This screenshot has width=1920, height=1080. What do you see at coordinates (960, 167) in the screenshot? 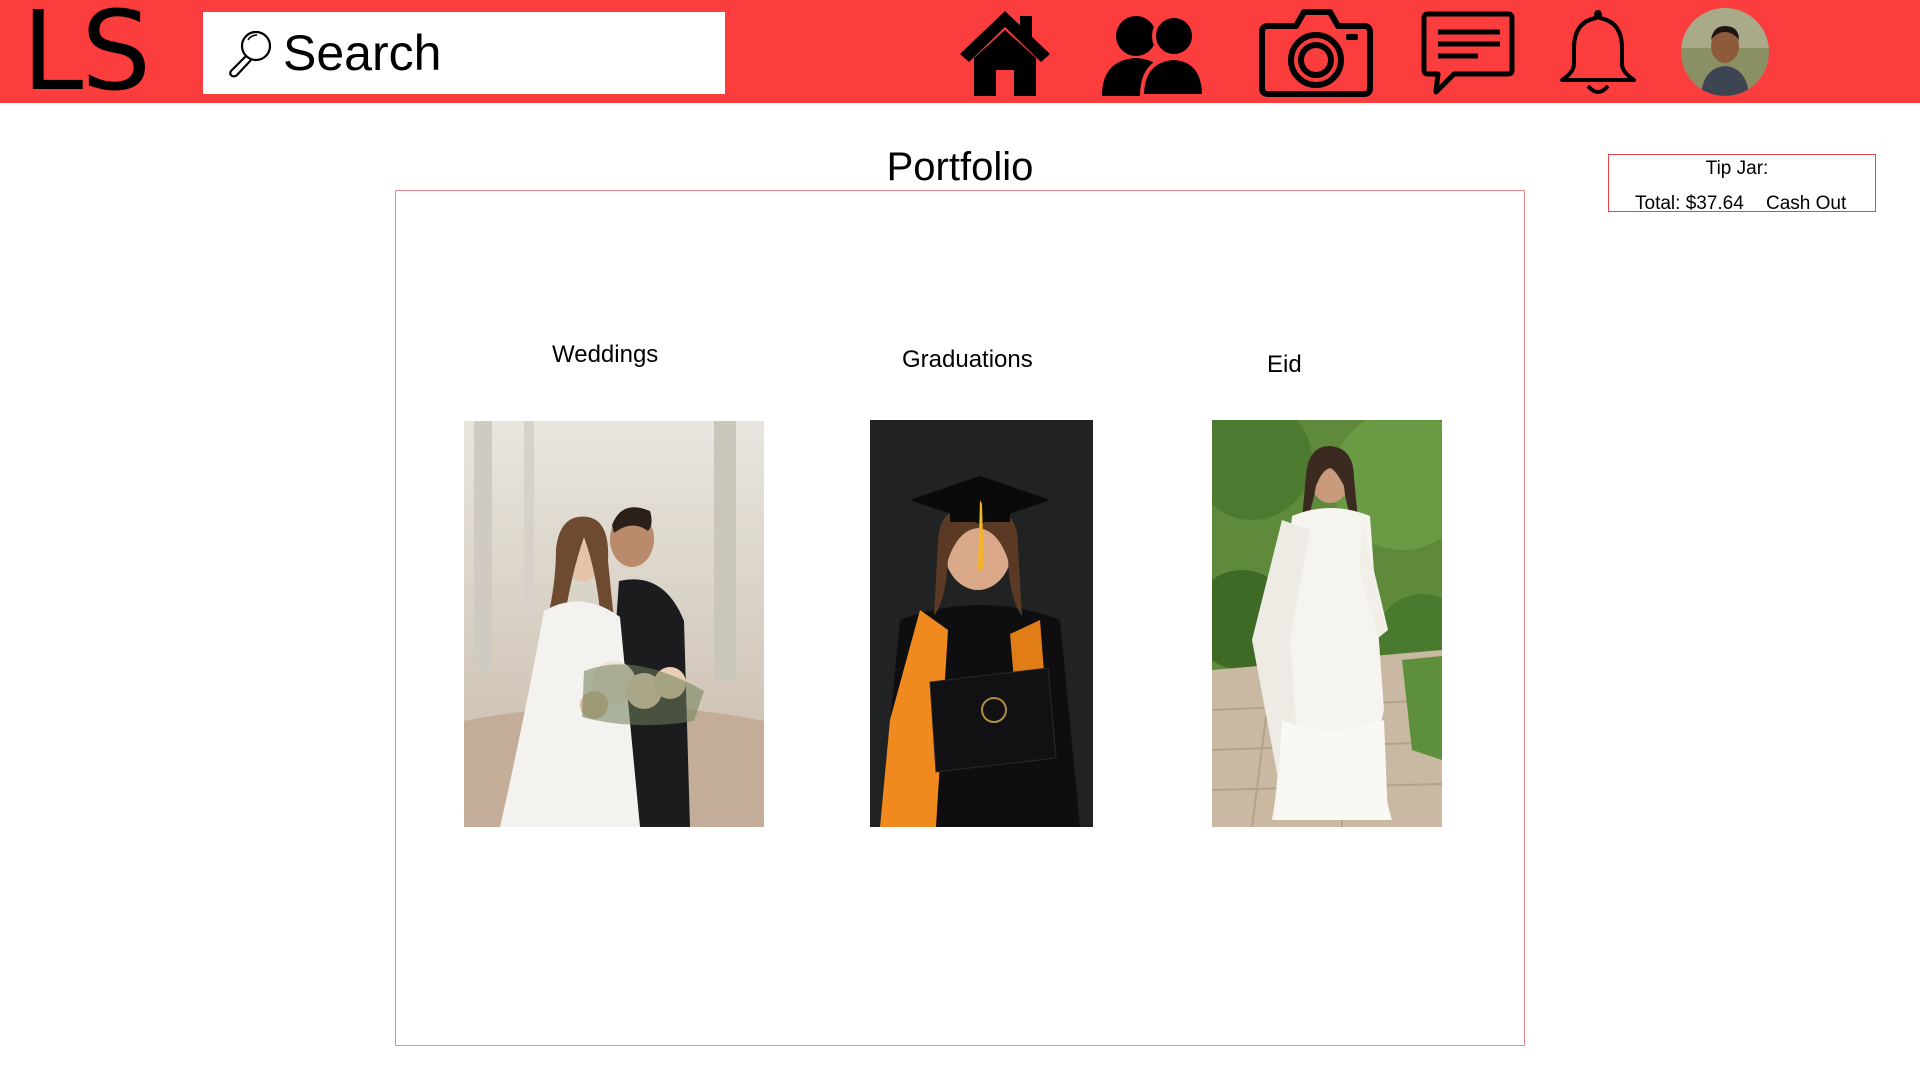
I see `page-title: Portfolio` at bounding box center [960, 167].